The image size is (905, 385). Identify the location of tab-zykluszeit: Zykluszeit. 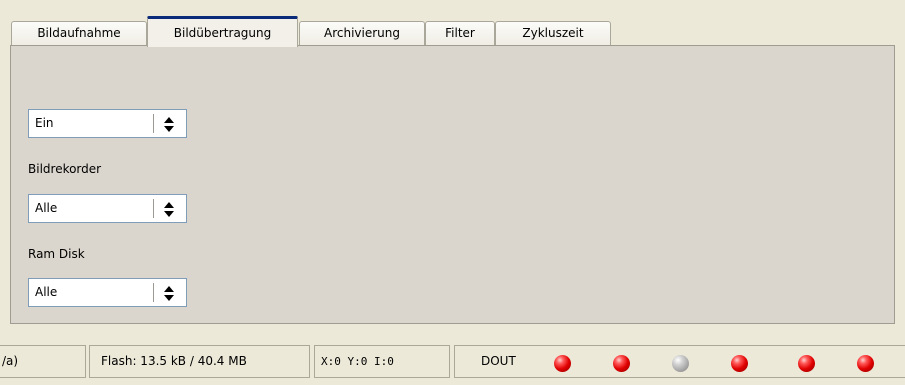
(553, 33).